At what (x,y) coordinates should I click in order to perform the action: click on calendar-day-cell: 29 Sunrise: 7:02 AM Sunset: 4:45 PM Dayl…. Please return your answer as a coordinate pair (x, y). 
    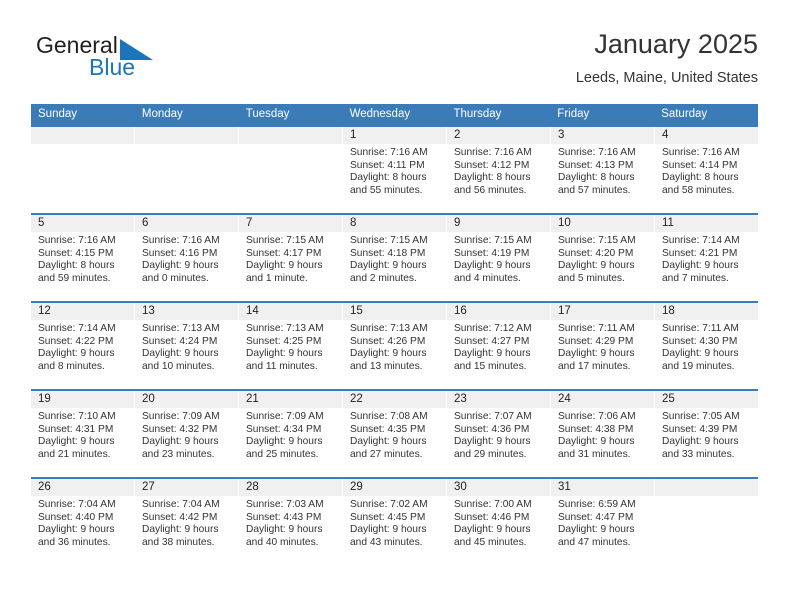
    Looking at the image, I should click on (395, 522).